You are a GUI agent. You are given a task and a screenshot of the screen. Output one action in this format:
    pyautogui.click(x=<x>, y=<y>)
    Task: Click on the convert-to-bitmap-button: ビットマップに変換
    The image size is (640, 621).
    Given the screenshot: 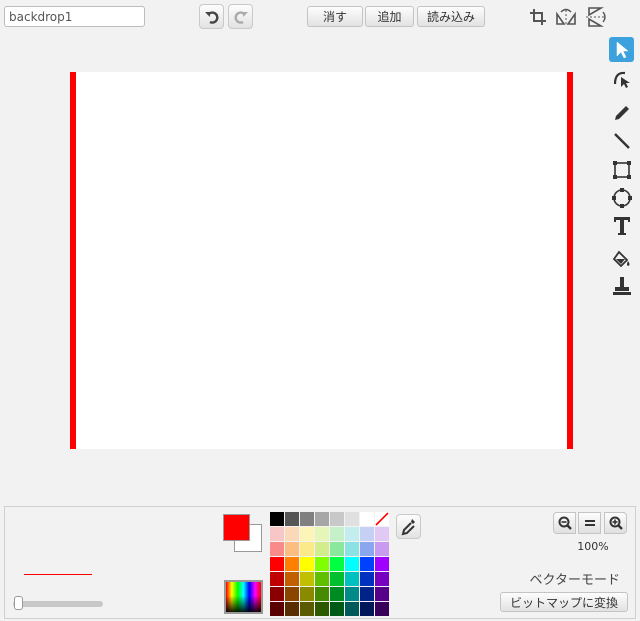 What is the action you would take?
    pyautogui.click(x=564, y=602)
    